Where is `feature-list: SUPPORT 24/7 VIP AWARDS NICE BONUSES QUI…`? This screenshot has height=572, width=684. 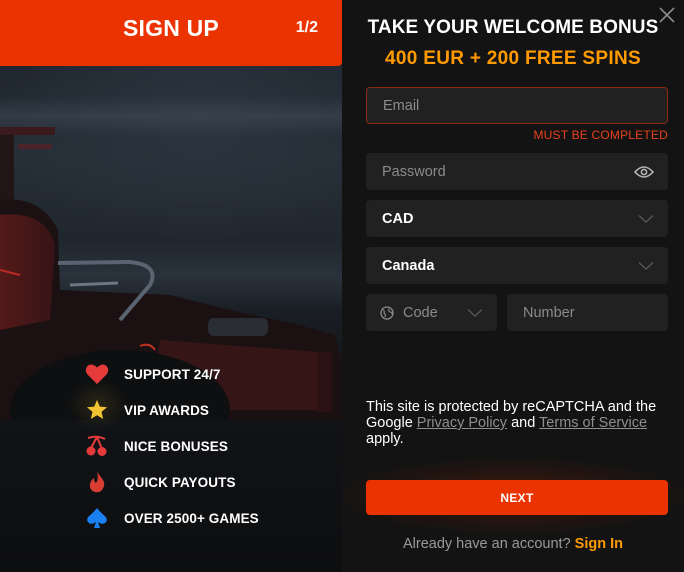
feature-list: SUPPORT 24/7 VIP AWARDS NICE BONUSES QUI… is located at coordinates (171, 446).